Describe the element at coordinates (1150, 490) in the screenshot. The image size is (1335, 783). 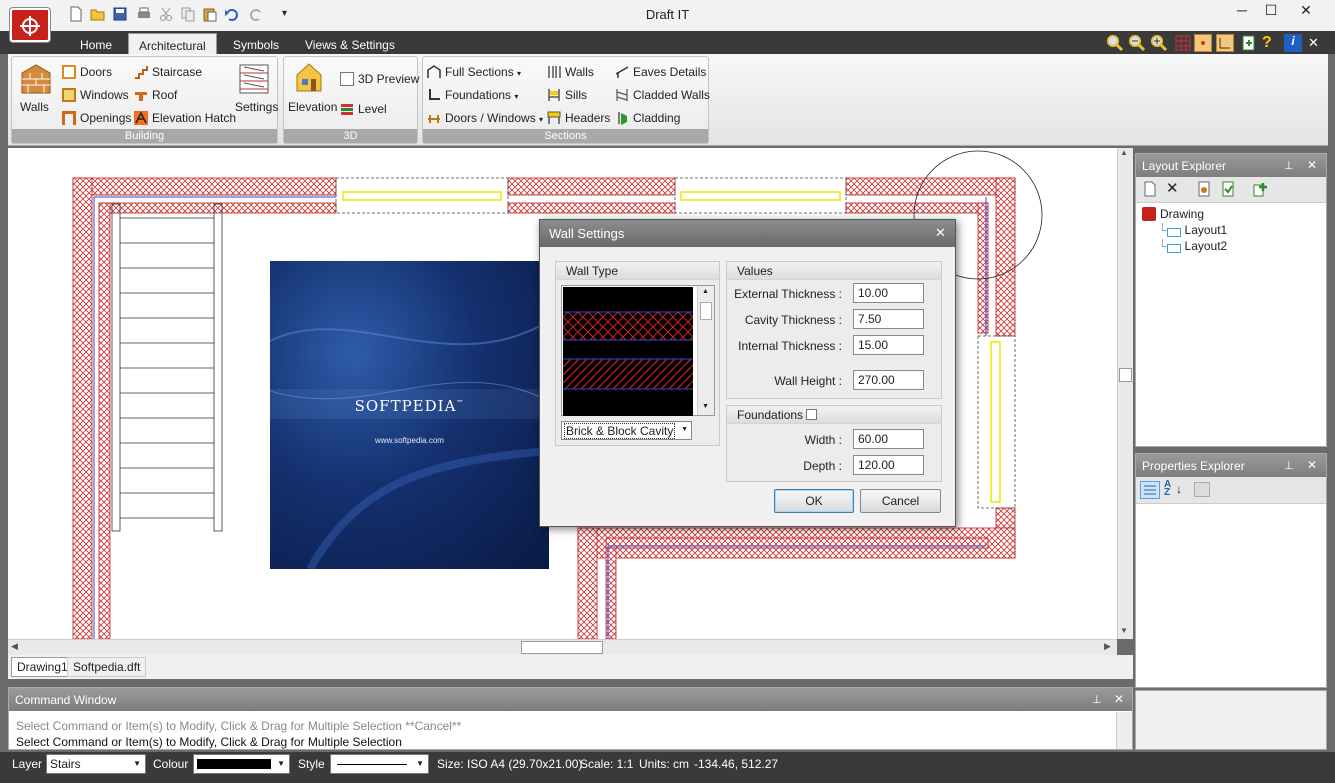
I see `categorized-icon` at that location.